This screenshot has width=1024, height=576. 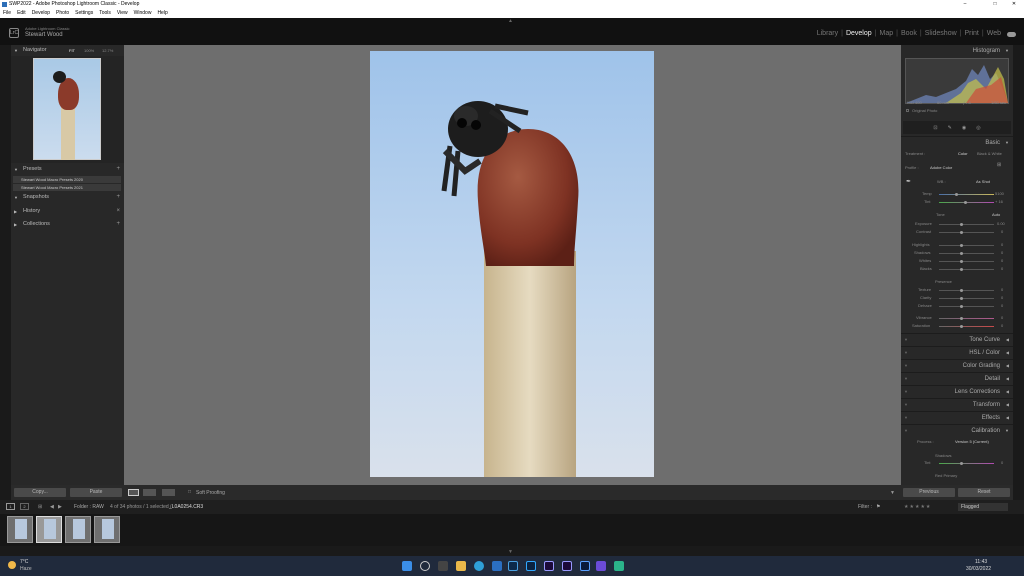 I want to click on temp-knob, so click(x=956, y=194).